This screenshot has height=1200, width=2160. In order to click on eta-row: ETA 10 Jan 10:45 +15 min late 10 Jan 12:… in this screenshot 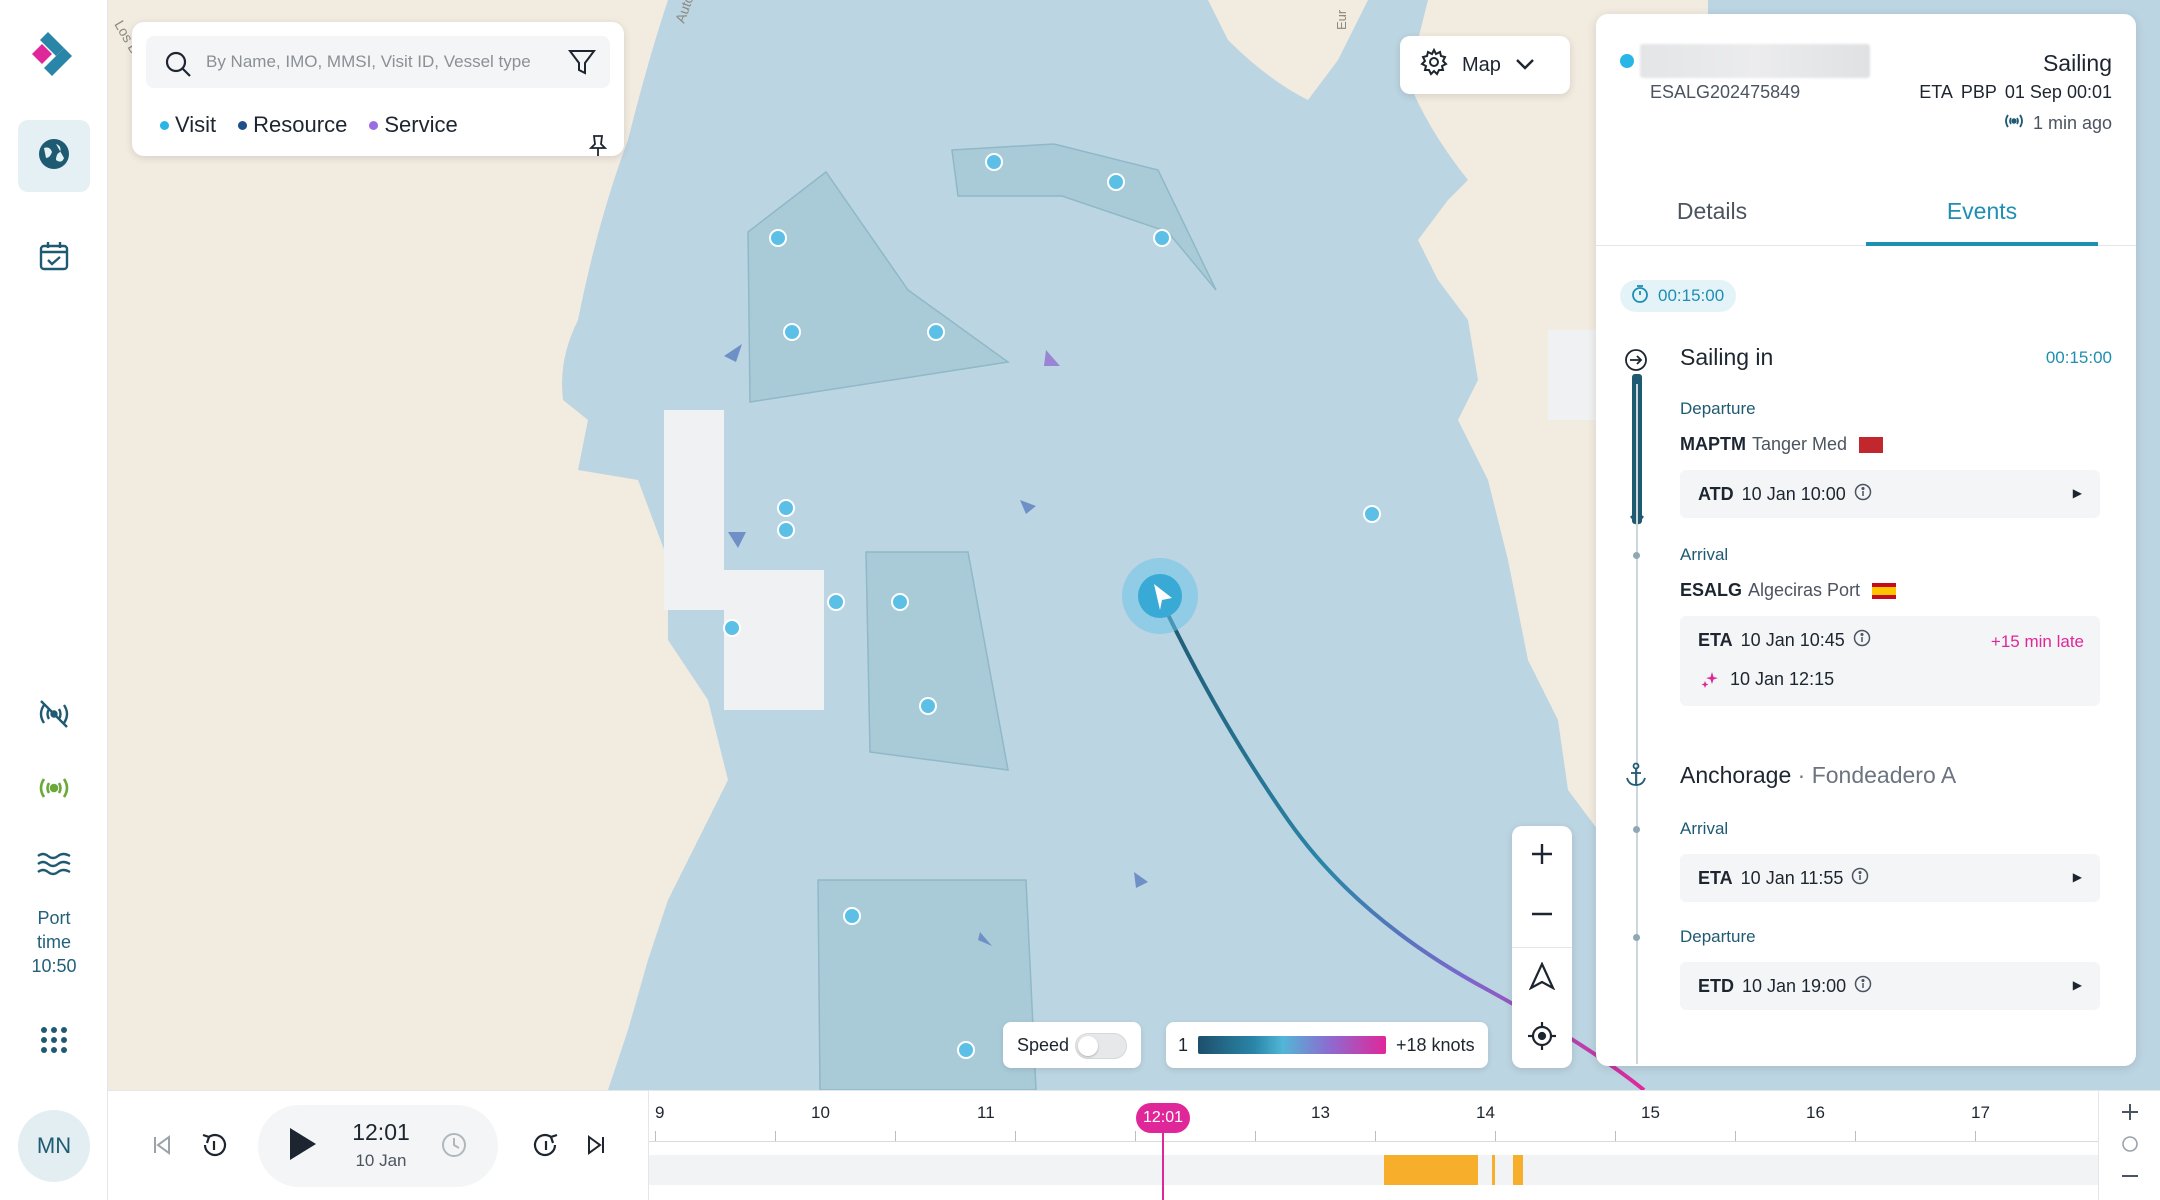, I will do `click(1890, 661)`.